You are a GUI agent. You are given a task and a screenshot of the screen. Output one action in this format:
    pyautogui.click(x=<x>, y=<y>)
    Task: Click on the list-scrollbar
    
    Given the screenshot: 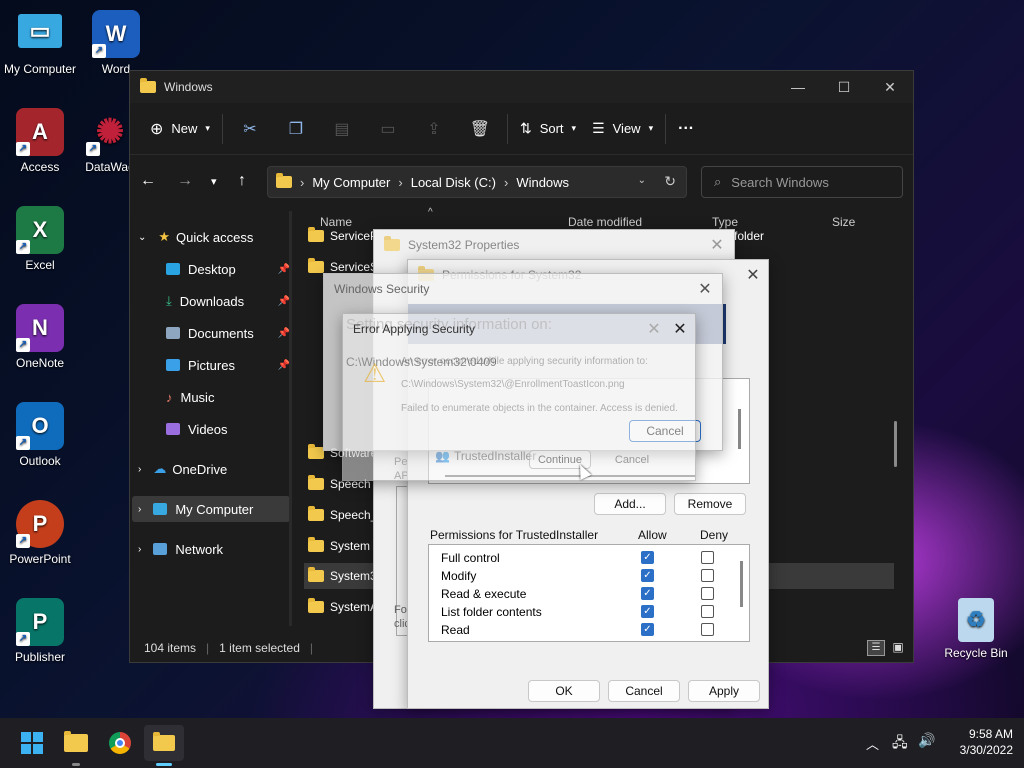 What is the action you would take?
    pyautogui.click(x=739, y=429)
    